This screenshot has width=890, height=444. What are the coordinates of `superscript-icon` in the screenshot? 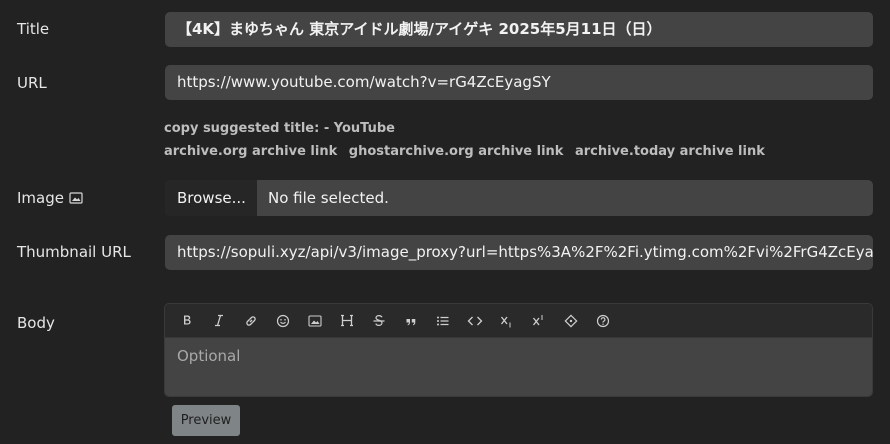 It's located at (539, 321).